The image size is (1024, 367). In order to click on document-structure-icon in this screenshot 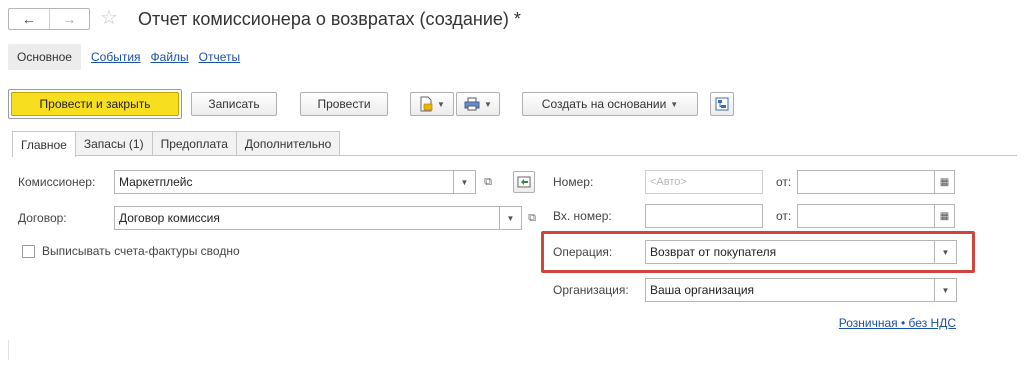, I will do `click(722, 104)`.